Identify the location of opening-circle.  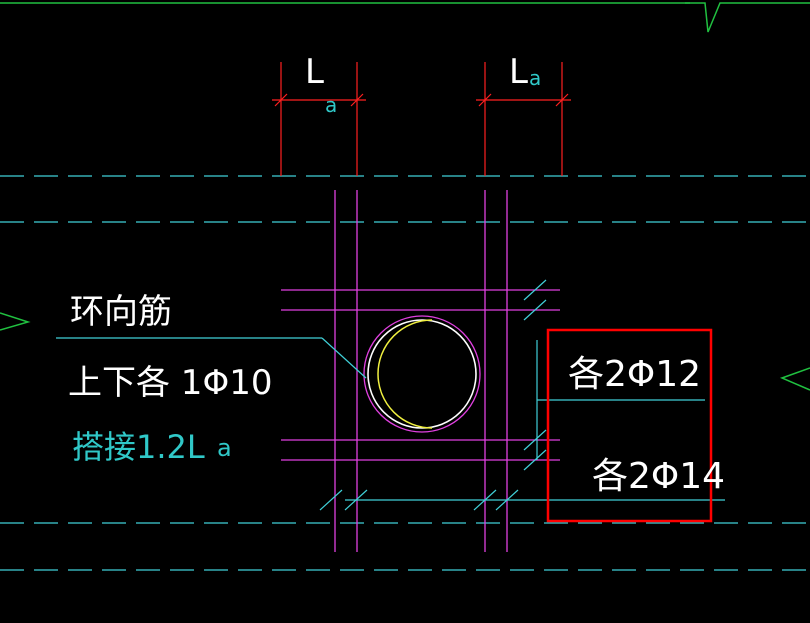
(422, 374).